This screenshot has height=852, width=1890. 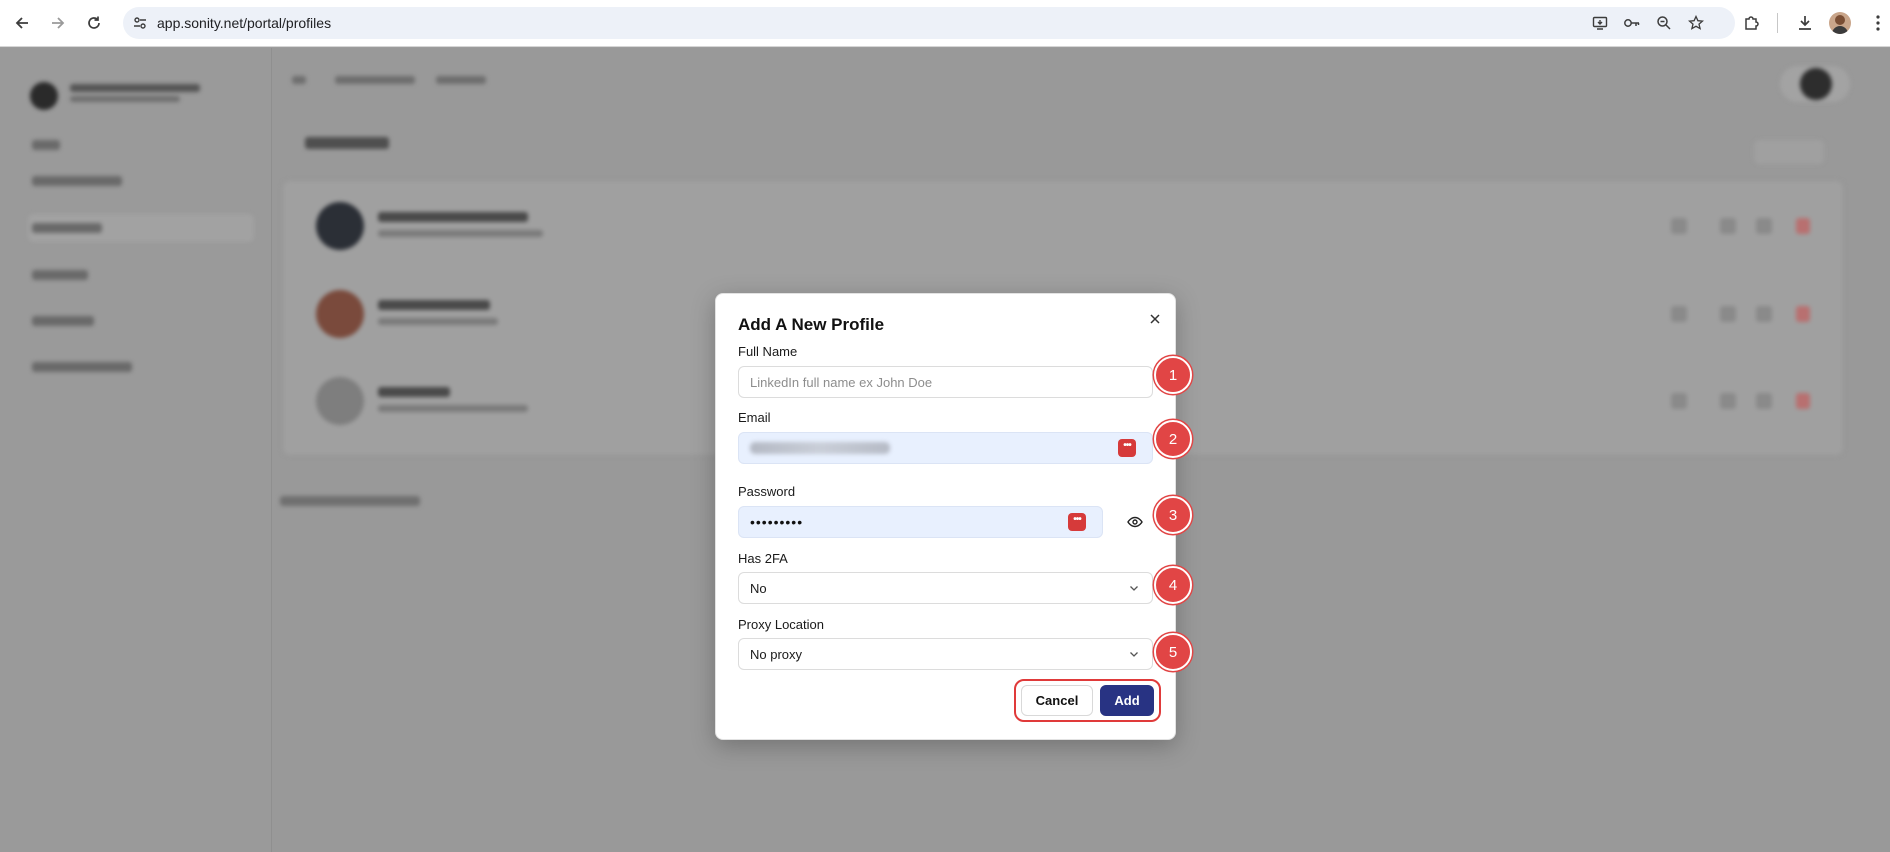 What do you see at coordinates (754, 417) in the screenshot?
I see `email-label: Email` at bounding box center [754, 417].